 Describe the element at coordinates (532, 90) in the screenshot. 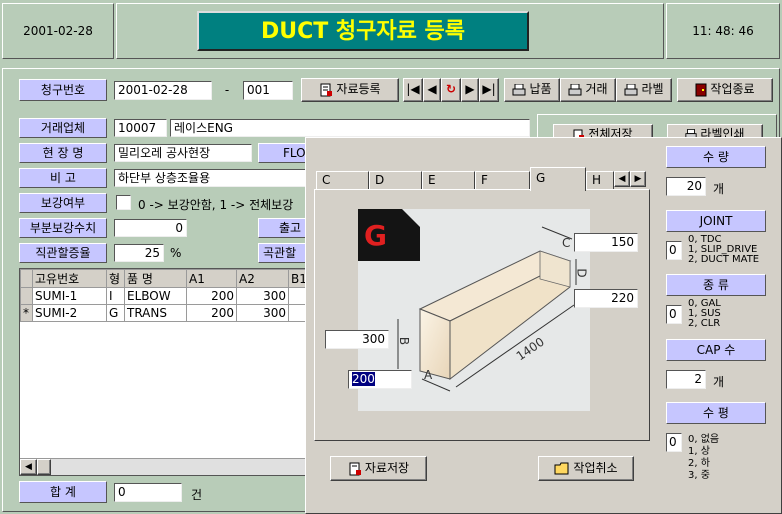

I see `deliver-button: 납품` at that location.